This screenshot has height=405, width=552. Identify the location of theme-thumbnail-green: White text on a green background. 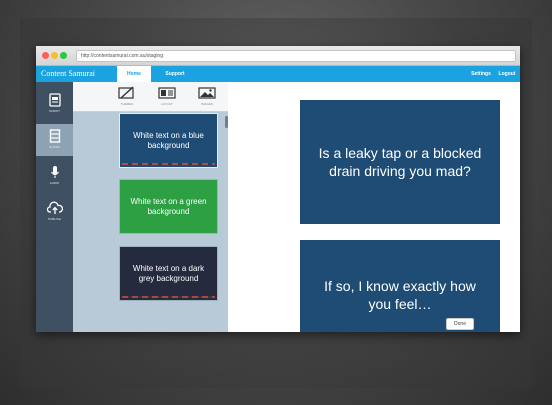
(168, 206).